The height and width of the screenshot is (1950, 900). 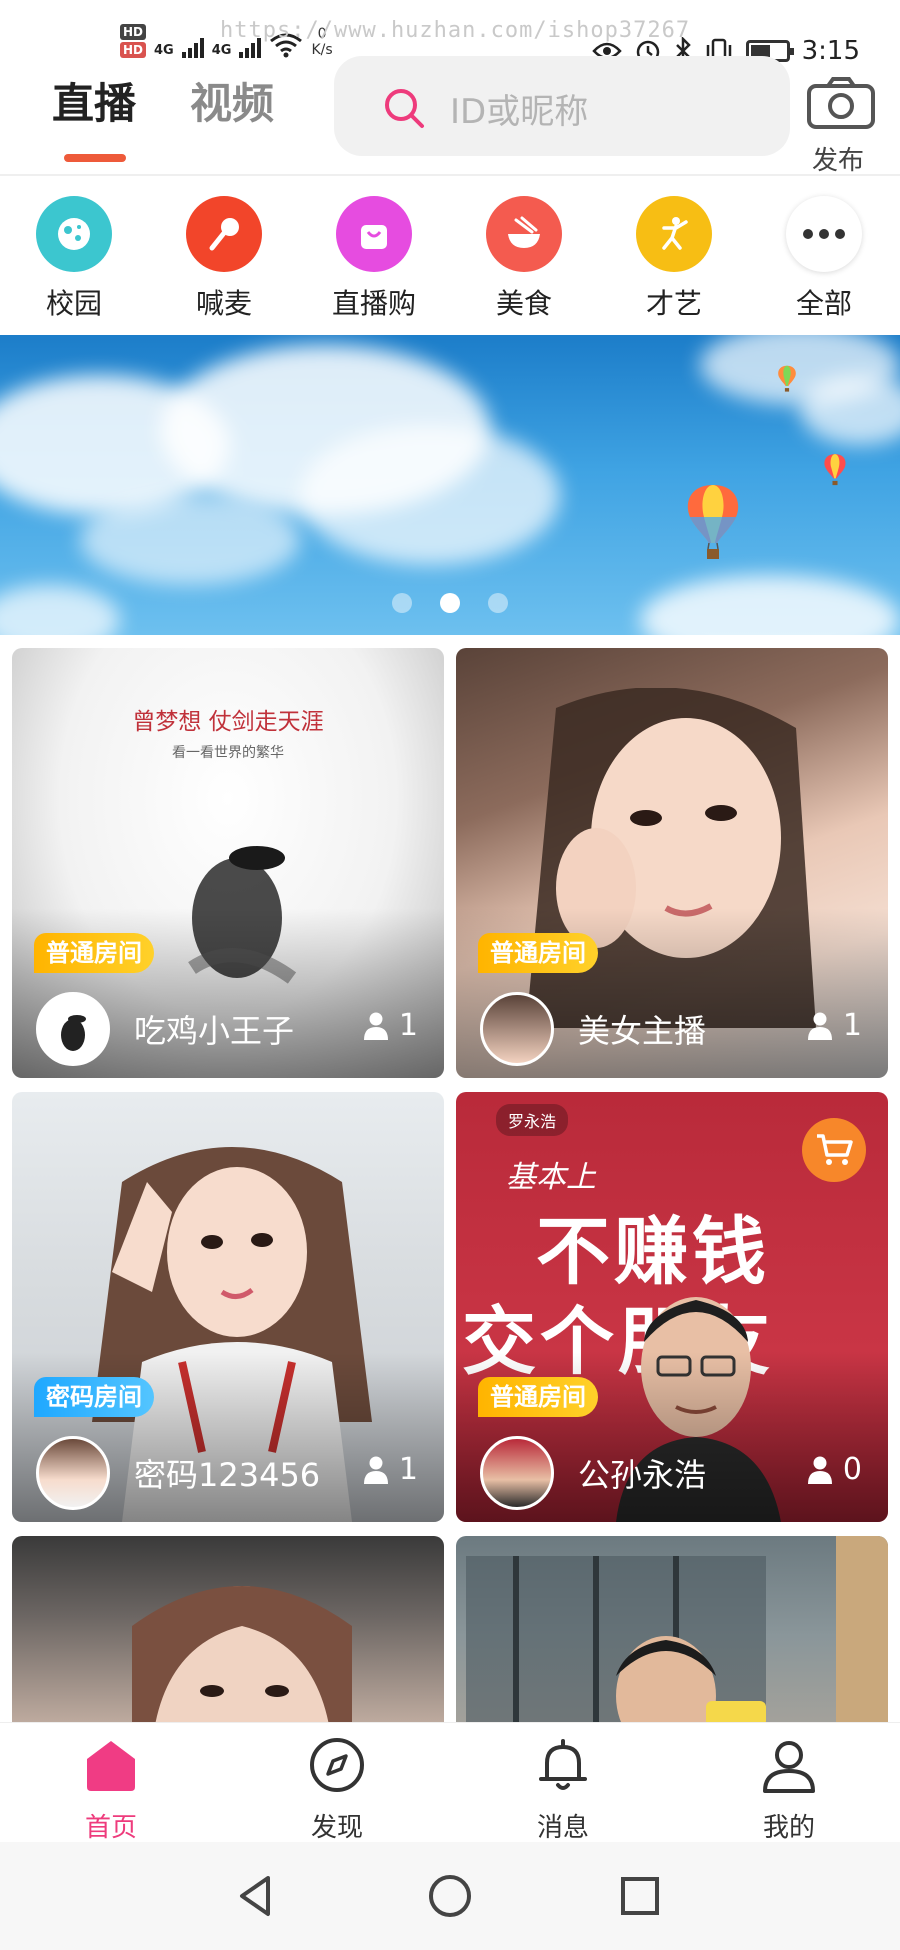 What do you see at coordinates (642, 1031) in the screenshot?
I see `anchor-name: 美女主播` at bounding box center [642, 1031].